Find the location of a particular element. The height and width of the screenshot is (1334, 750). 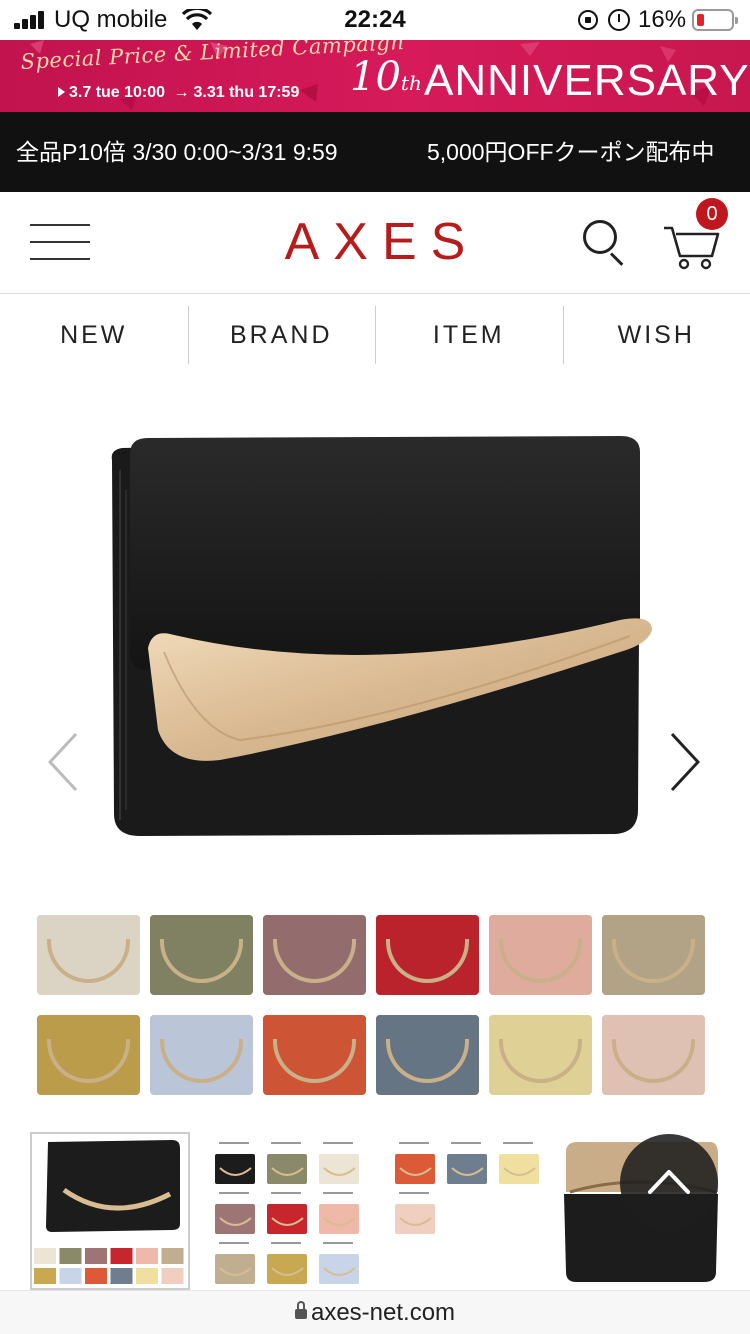

main-nav: NEW BRAND ITEM WISH is located at coordinates (375, 337).